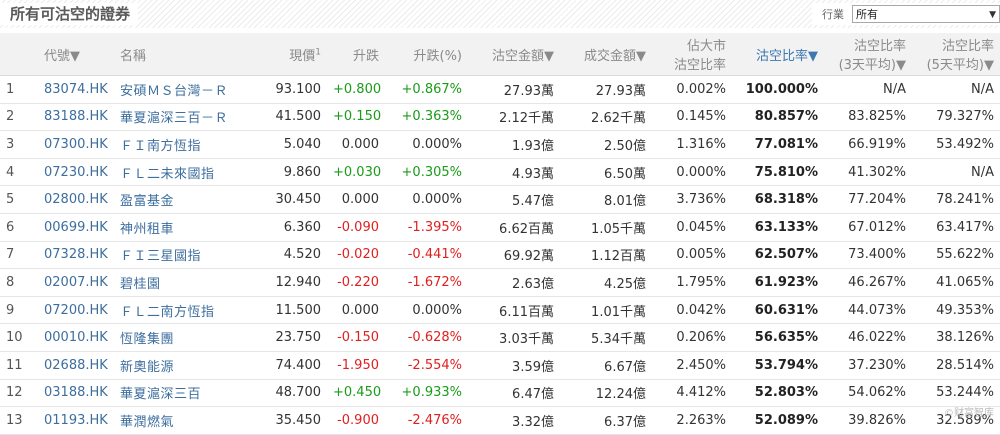  What do you see at coordinates (76, 283) in the screenshot?
I see `stock-code-link: 02007.HK` at bounding box center [76, 283].